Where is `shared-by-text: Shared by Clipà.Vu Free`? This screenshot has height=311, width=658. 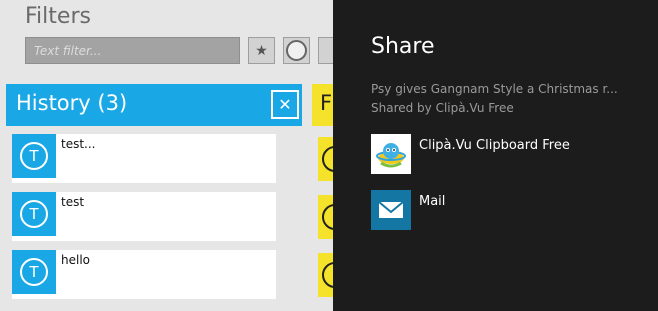 shared-by-text: Shared by Clipà.Vu Free is located at coordinates (442, 108).